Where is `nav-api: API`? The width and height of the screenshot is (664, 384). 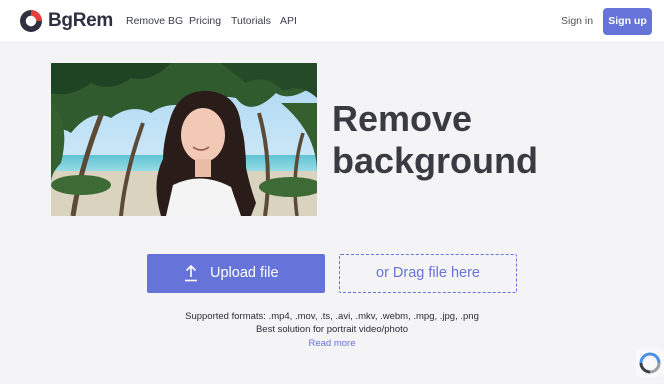
nav-api: API is located at coordinates (288, 21).